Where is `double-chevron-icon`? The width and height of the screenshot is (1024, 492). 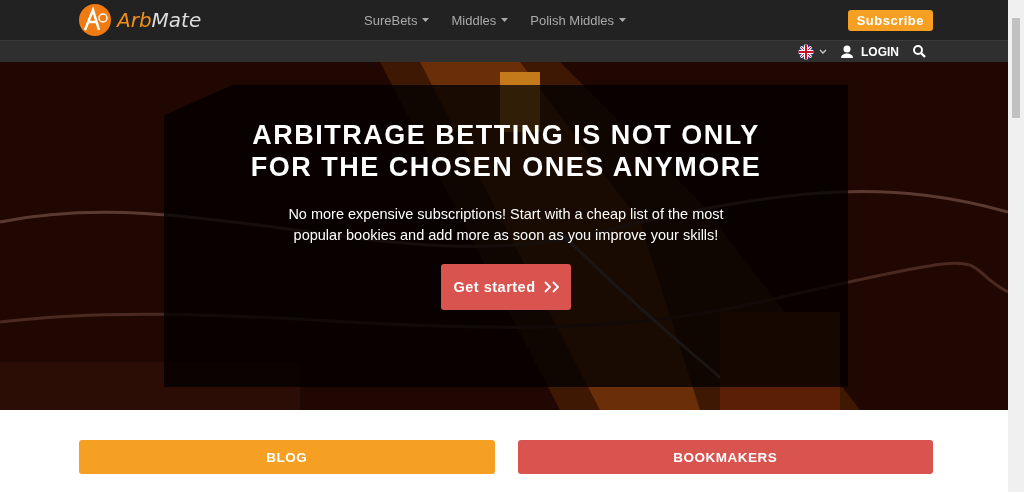 double-chevron-icon is located at coordinates (551, 287).